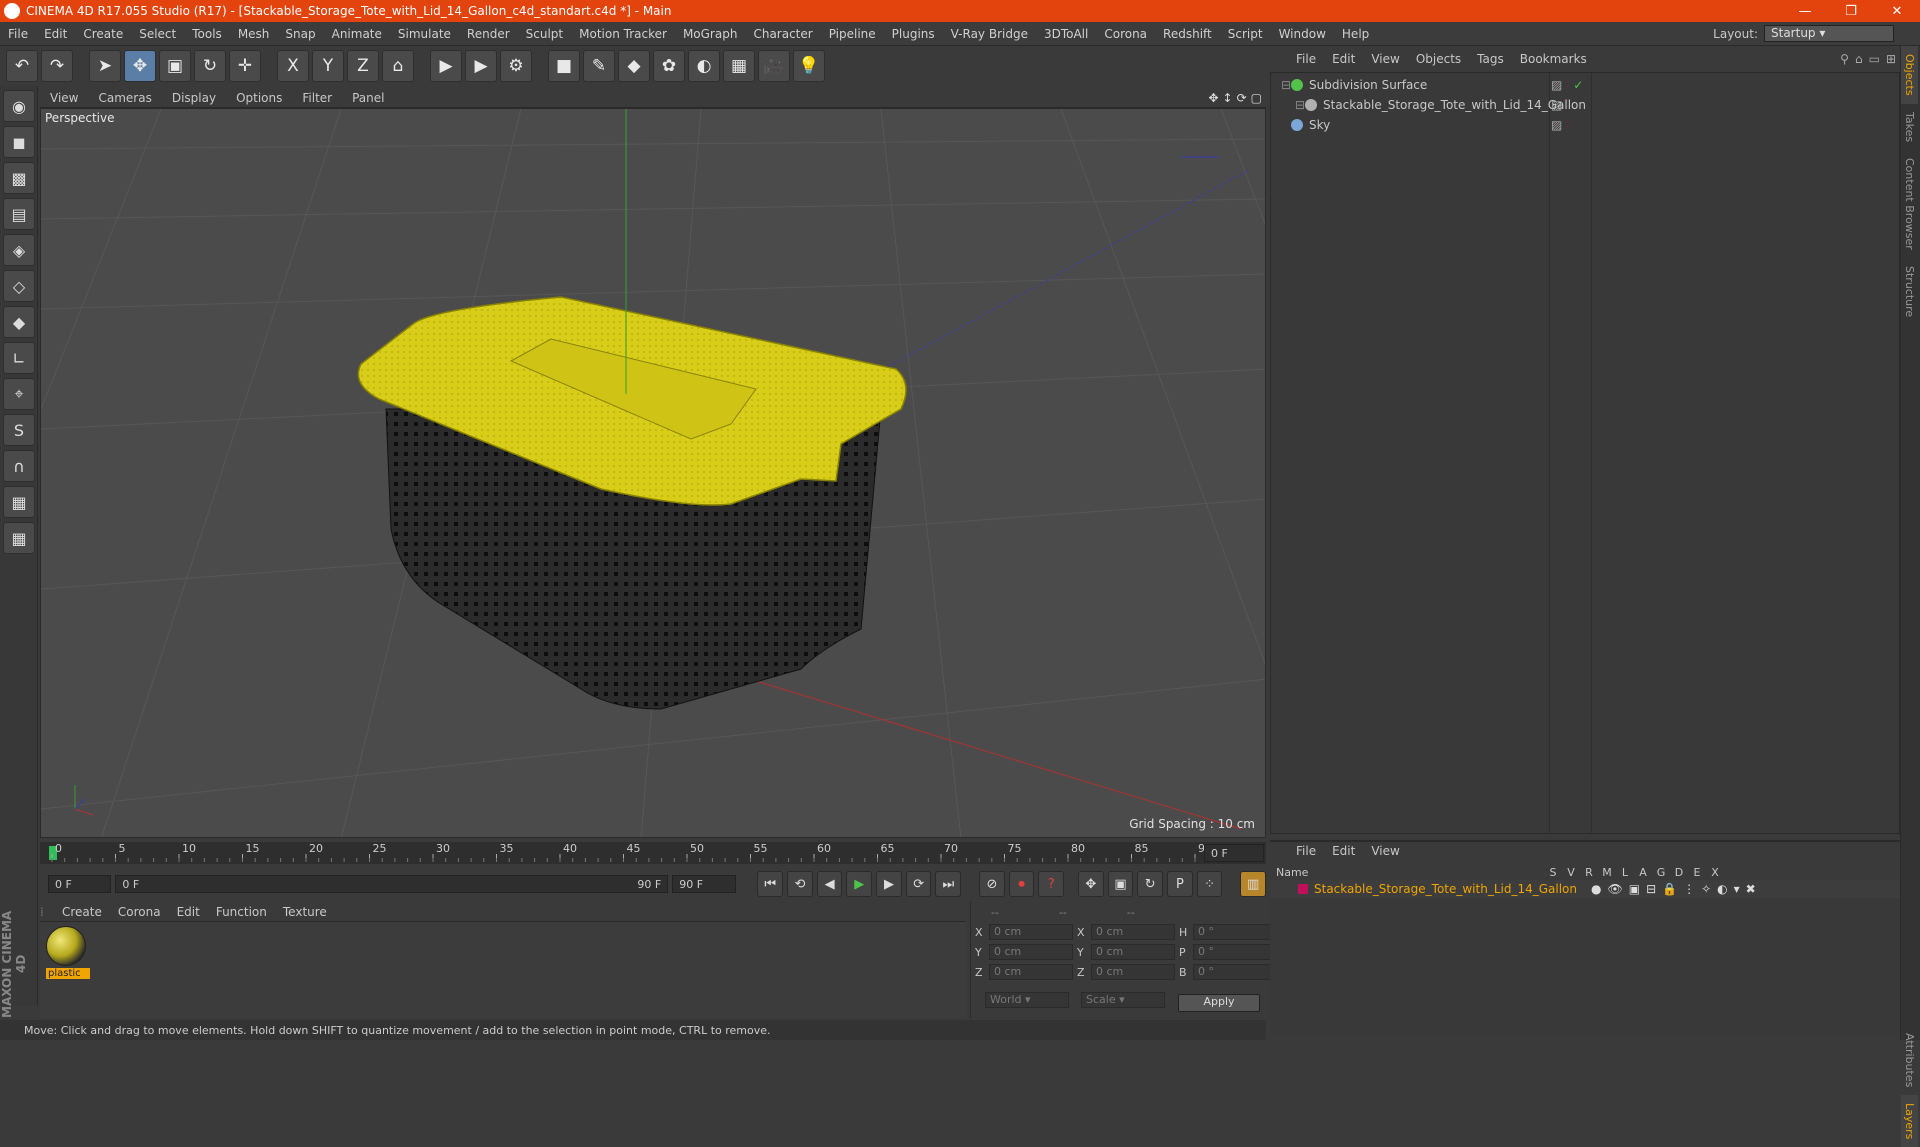 This screenshot has width=1920, height=1147. Describe the element at coordinates (1256, 98) in the screenshot. I see `toggle-layout-icon: ▢` at that location.